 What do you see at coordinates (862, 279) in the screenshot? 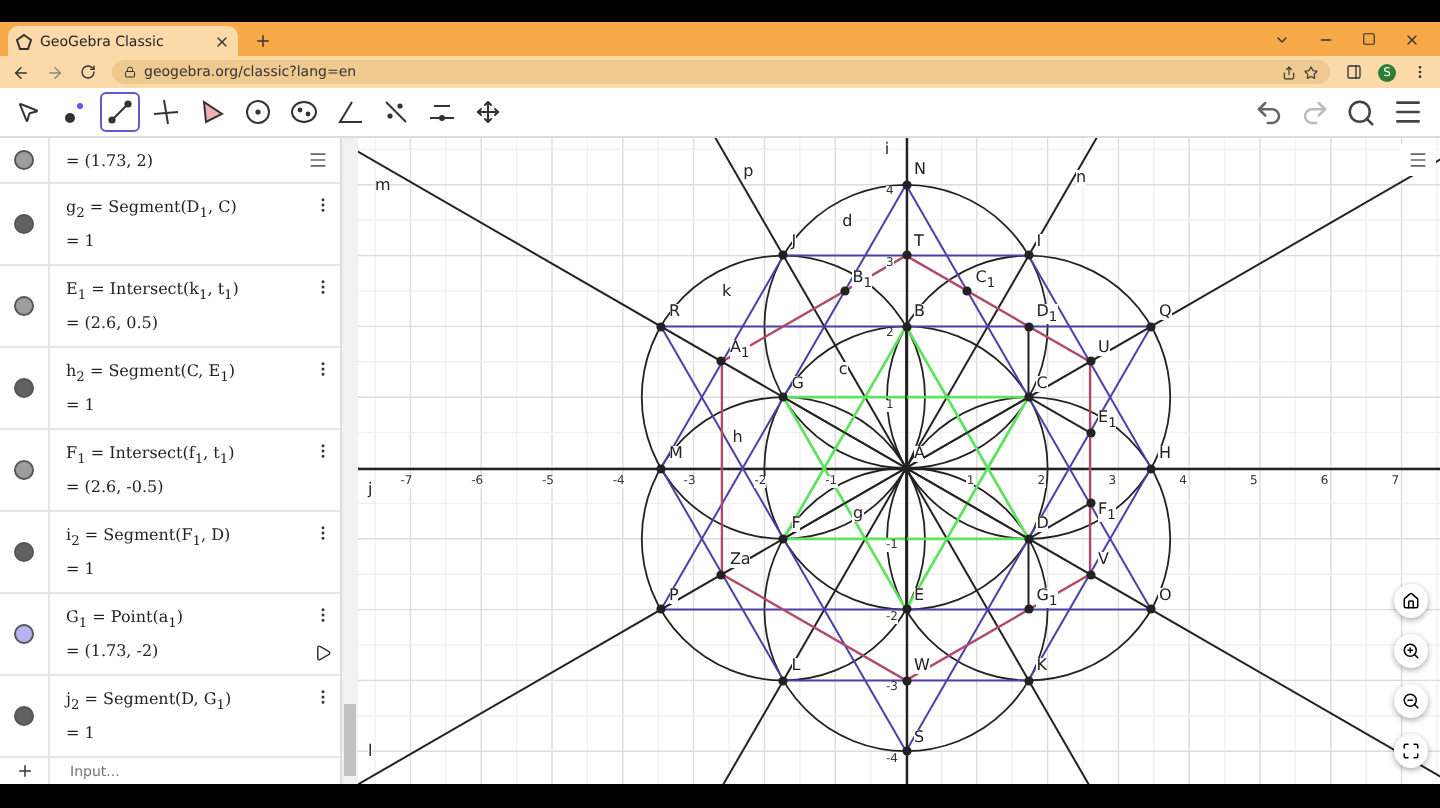
I see `point-label: B$_{1}$` at bounding box center [862, 279].